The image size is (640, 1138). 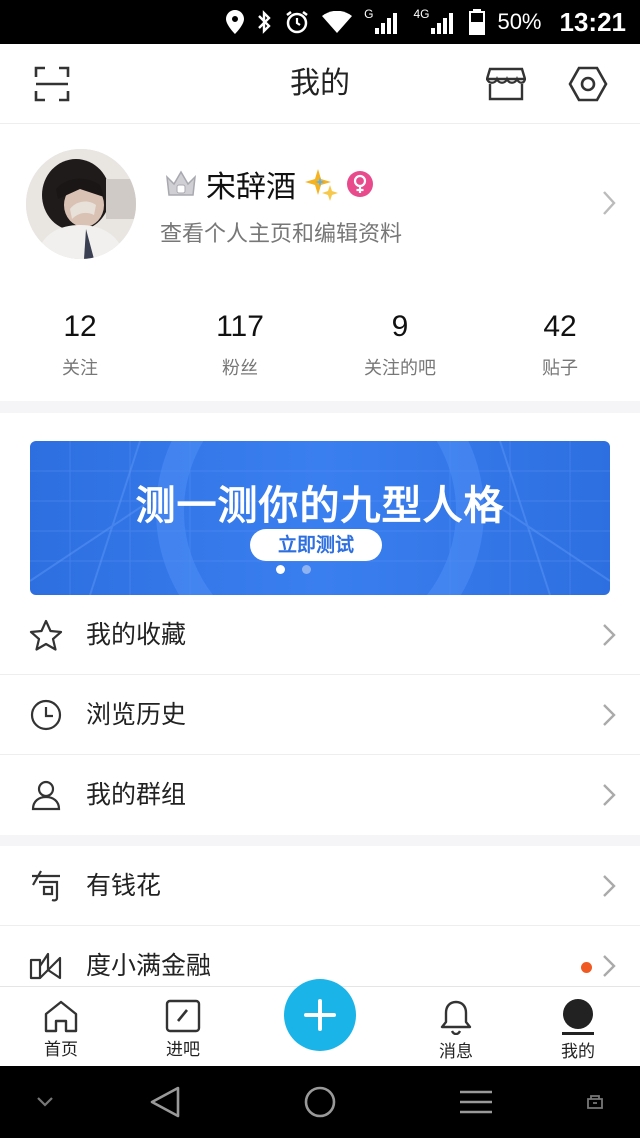 I want to click on bottom-tab-bar: 首页 进吧 消息 我的, so click(x=320, y=1023).